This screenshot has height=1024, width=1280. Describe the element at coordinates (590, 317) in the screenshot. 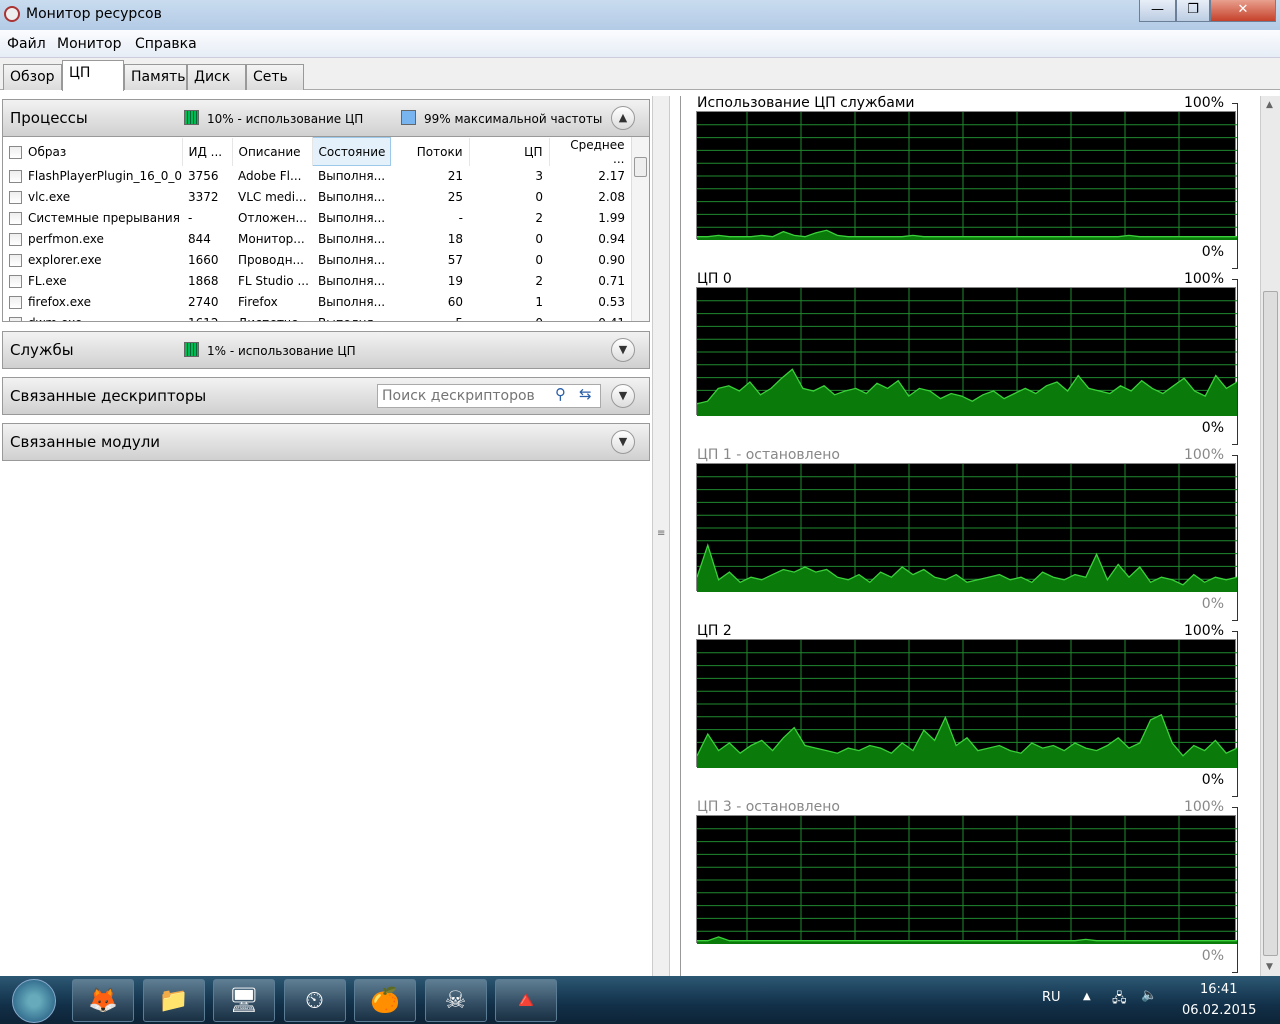

I see `cell-average-cpu: 0.41` at that location.